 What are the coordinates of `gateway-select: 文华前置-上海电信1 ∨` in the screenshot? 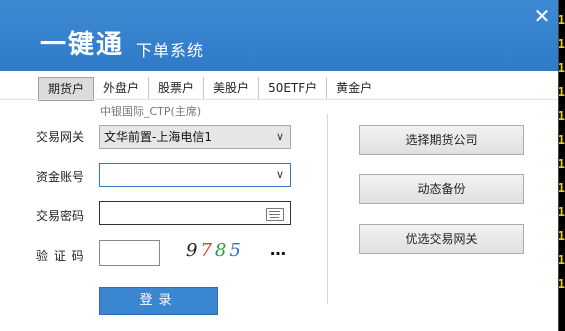 It's located at (195, 137).